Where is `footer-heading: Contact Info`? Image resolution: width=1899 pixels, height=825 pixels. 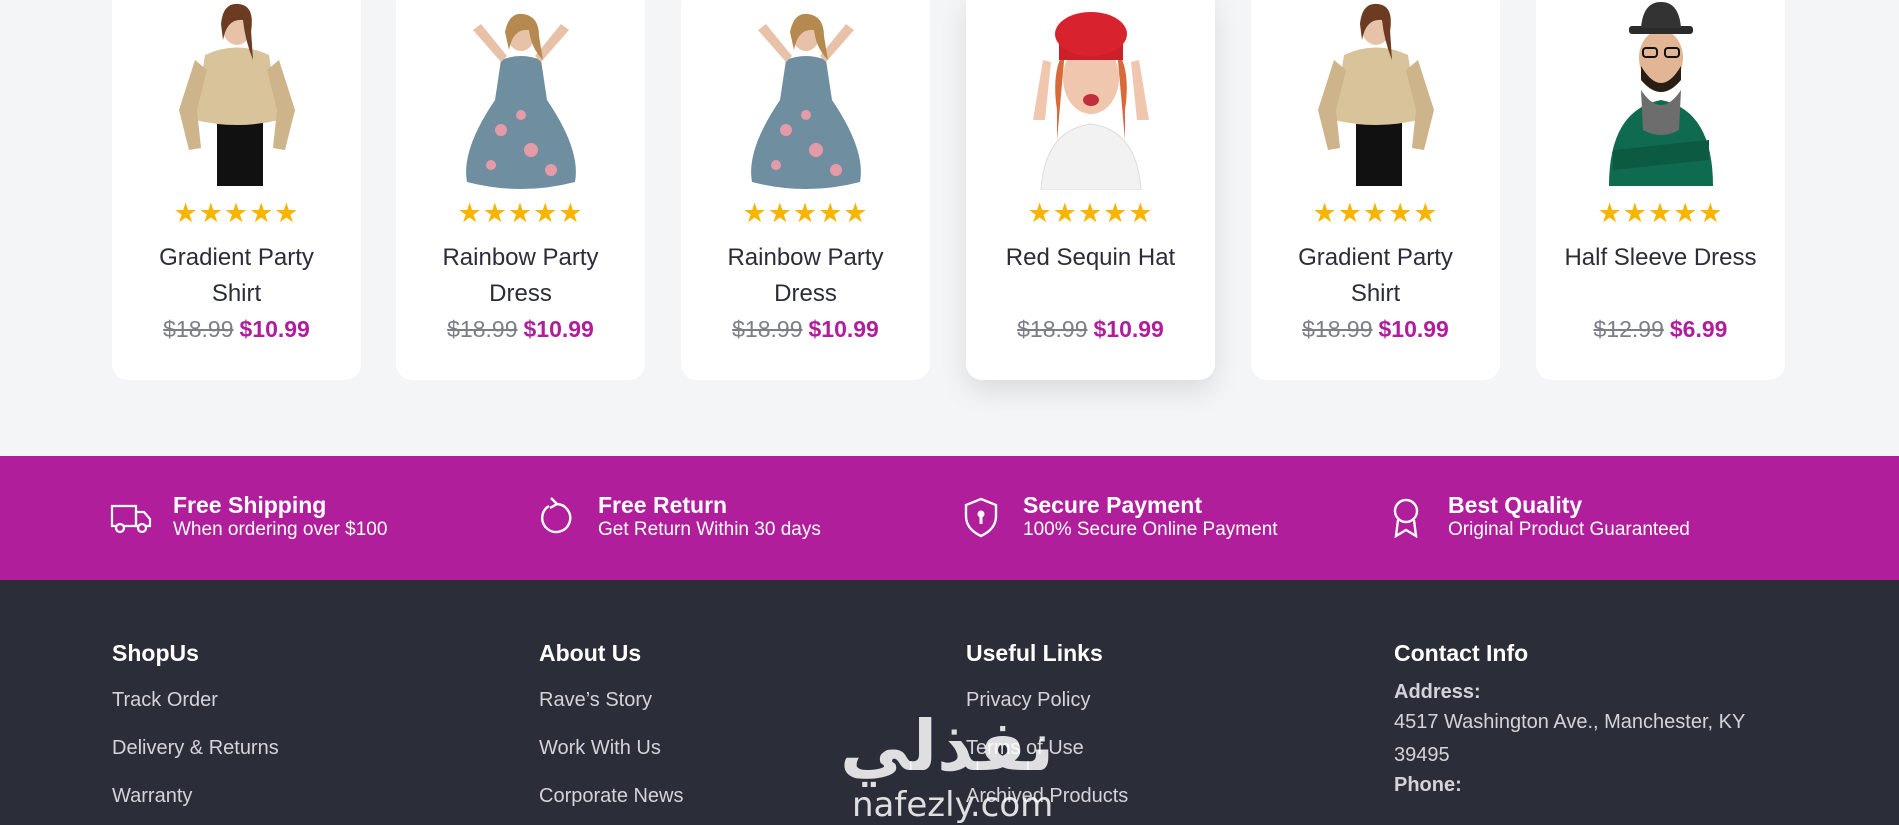 footer-heading: Contact Info is located at coordinates (1461, 653).